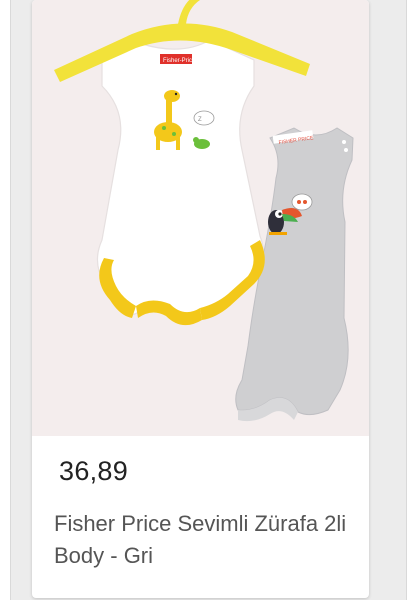 This screenshot has height=600, width=415. What do you see at coordinates (94, 471) in the screenshot?
I see `product-price: 36,89` at bounding box center [94, 471].